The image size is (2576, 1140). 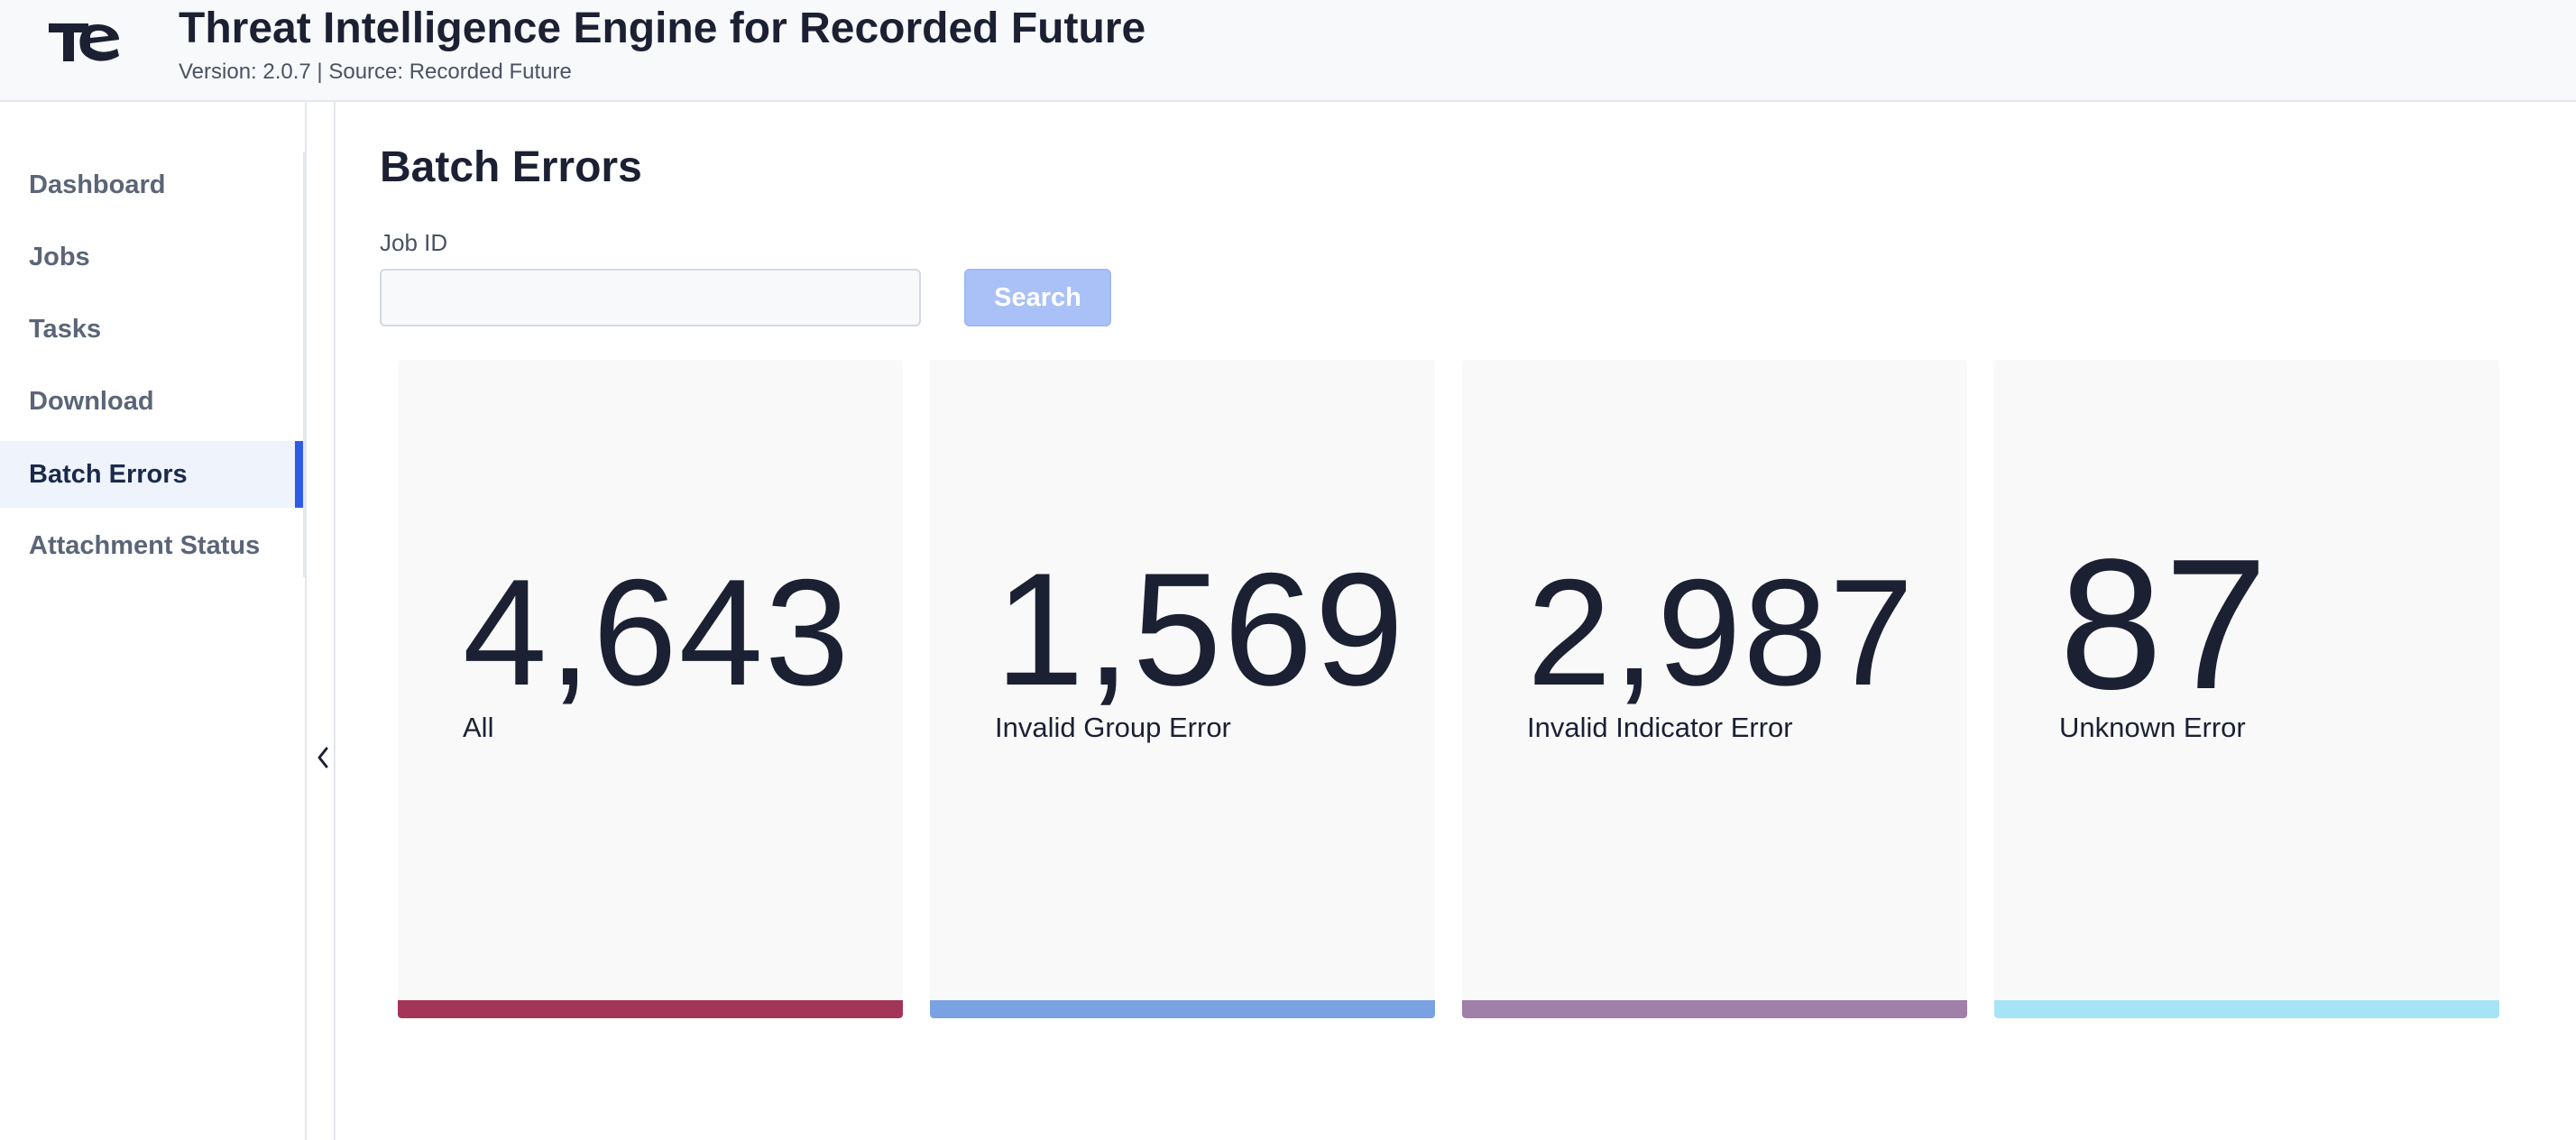 What do you see at coordinates (1660, 727) in the screenshot?
I see `error-type-label: Invalid Indicator Error` at bounding box center [1660, 727].